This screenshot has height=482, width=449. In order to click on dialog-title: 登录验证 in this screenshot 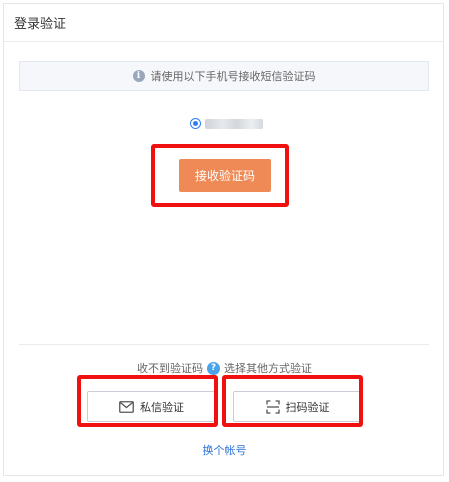, I will do `click(40, 24)`.